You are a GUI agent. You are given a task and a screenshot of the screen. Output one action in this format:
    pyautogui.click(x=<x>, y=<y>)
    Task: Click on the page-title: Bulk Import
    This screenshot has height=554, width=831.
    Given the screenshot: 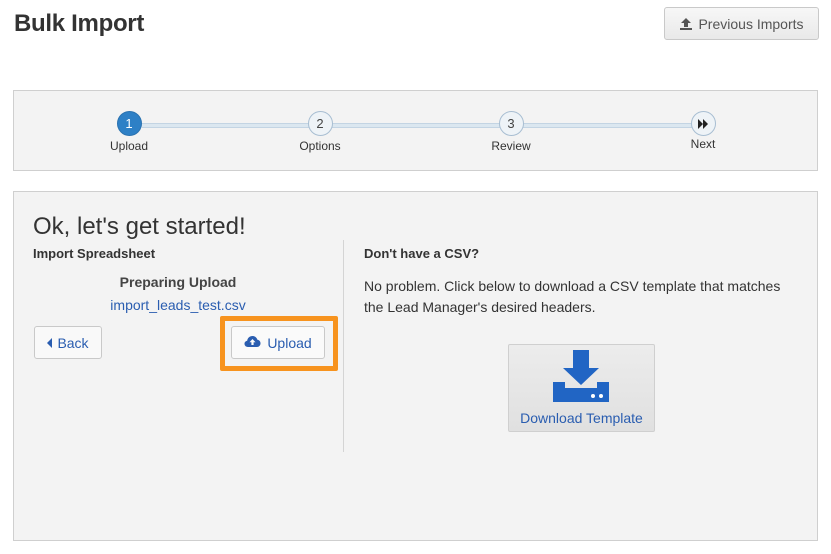 What is the action you would take?
    pyautogui.click(x=79, y=23)
    